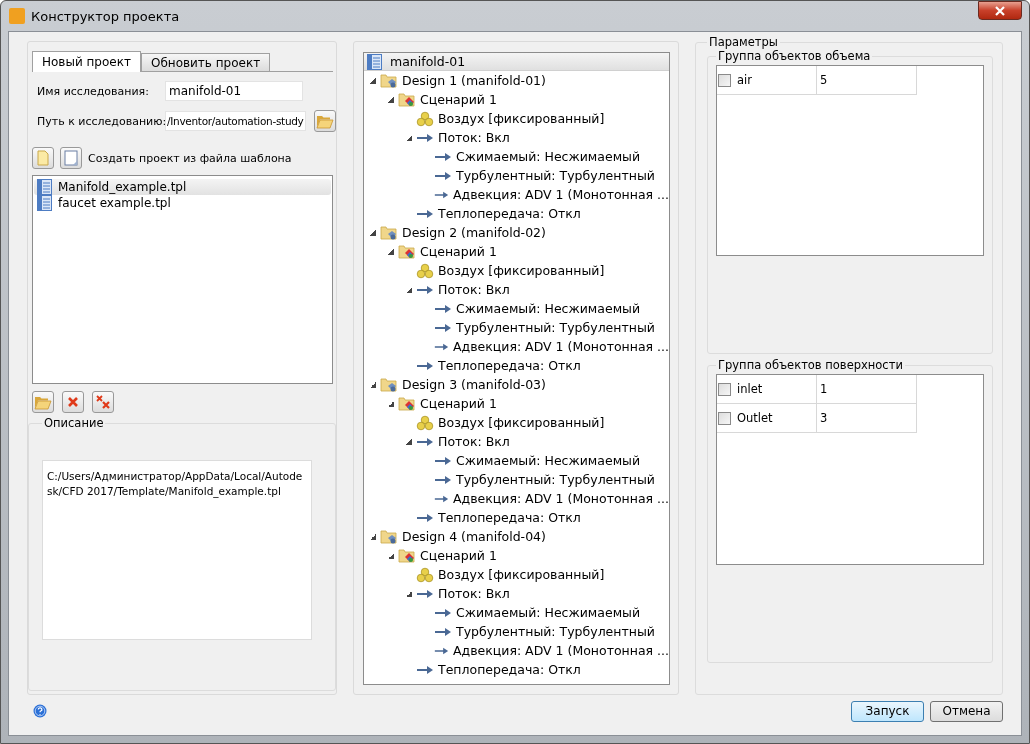 This screenshot has height=744, width=1030. Describe the element at coordinates (86, 61) in the screenshot. I see `tab: Новый проект` at that location.